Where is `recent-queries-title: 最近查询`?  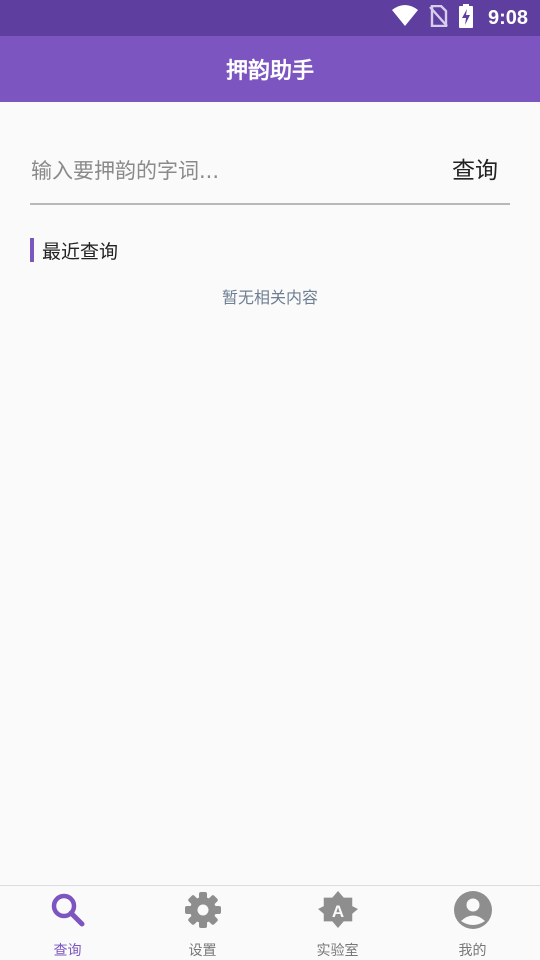 recent-queries-title: 最近查询 is located at coordinates (80, 251).